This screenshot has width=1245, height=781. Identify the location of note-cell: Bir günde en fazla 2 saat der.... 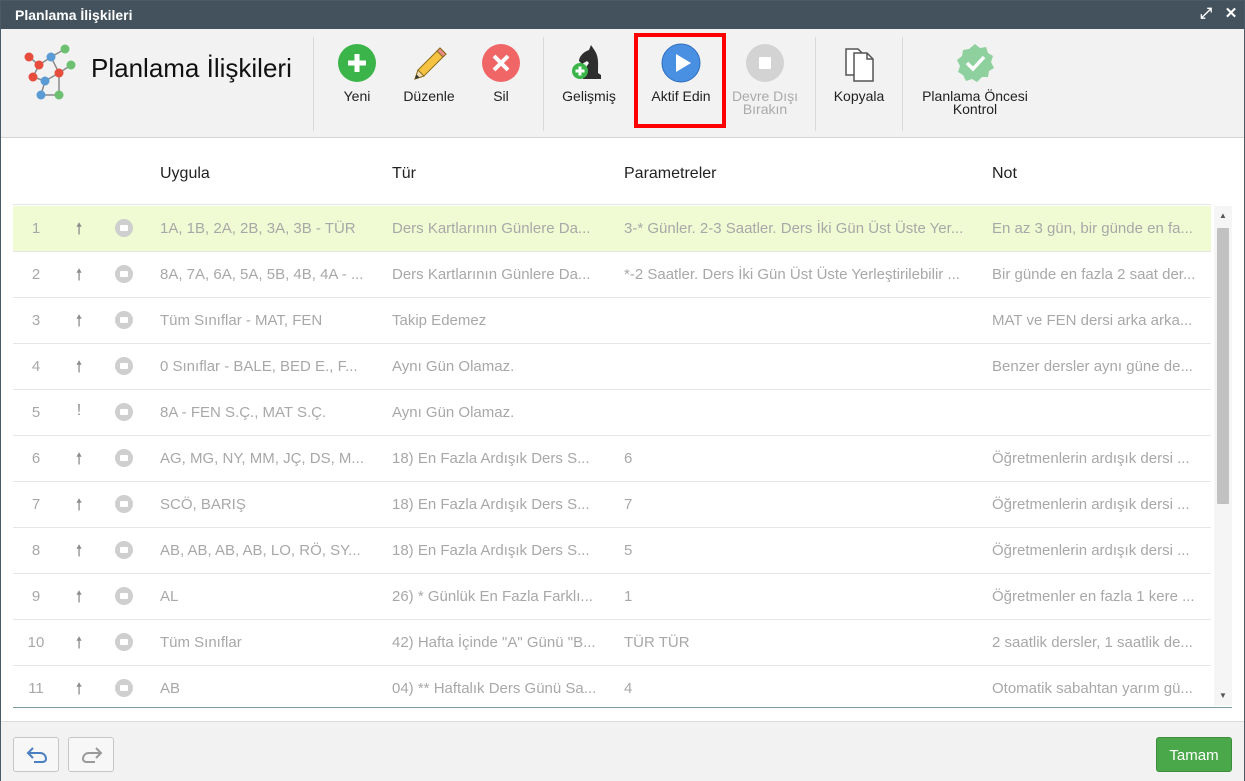
(1094, 274).